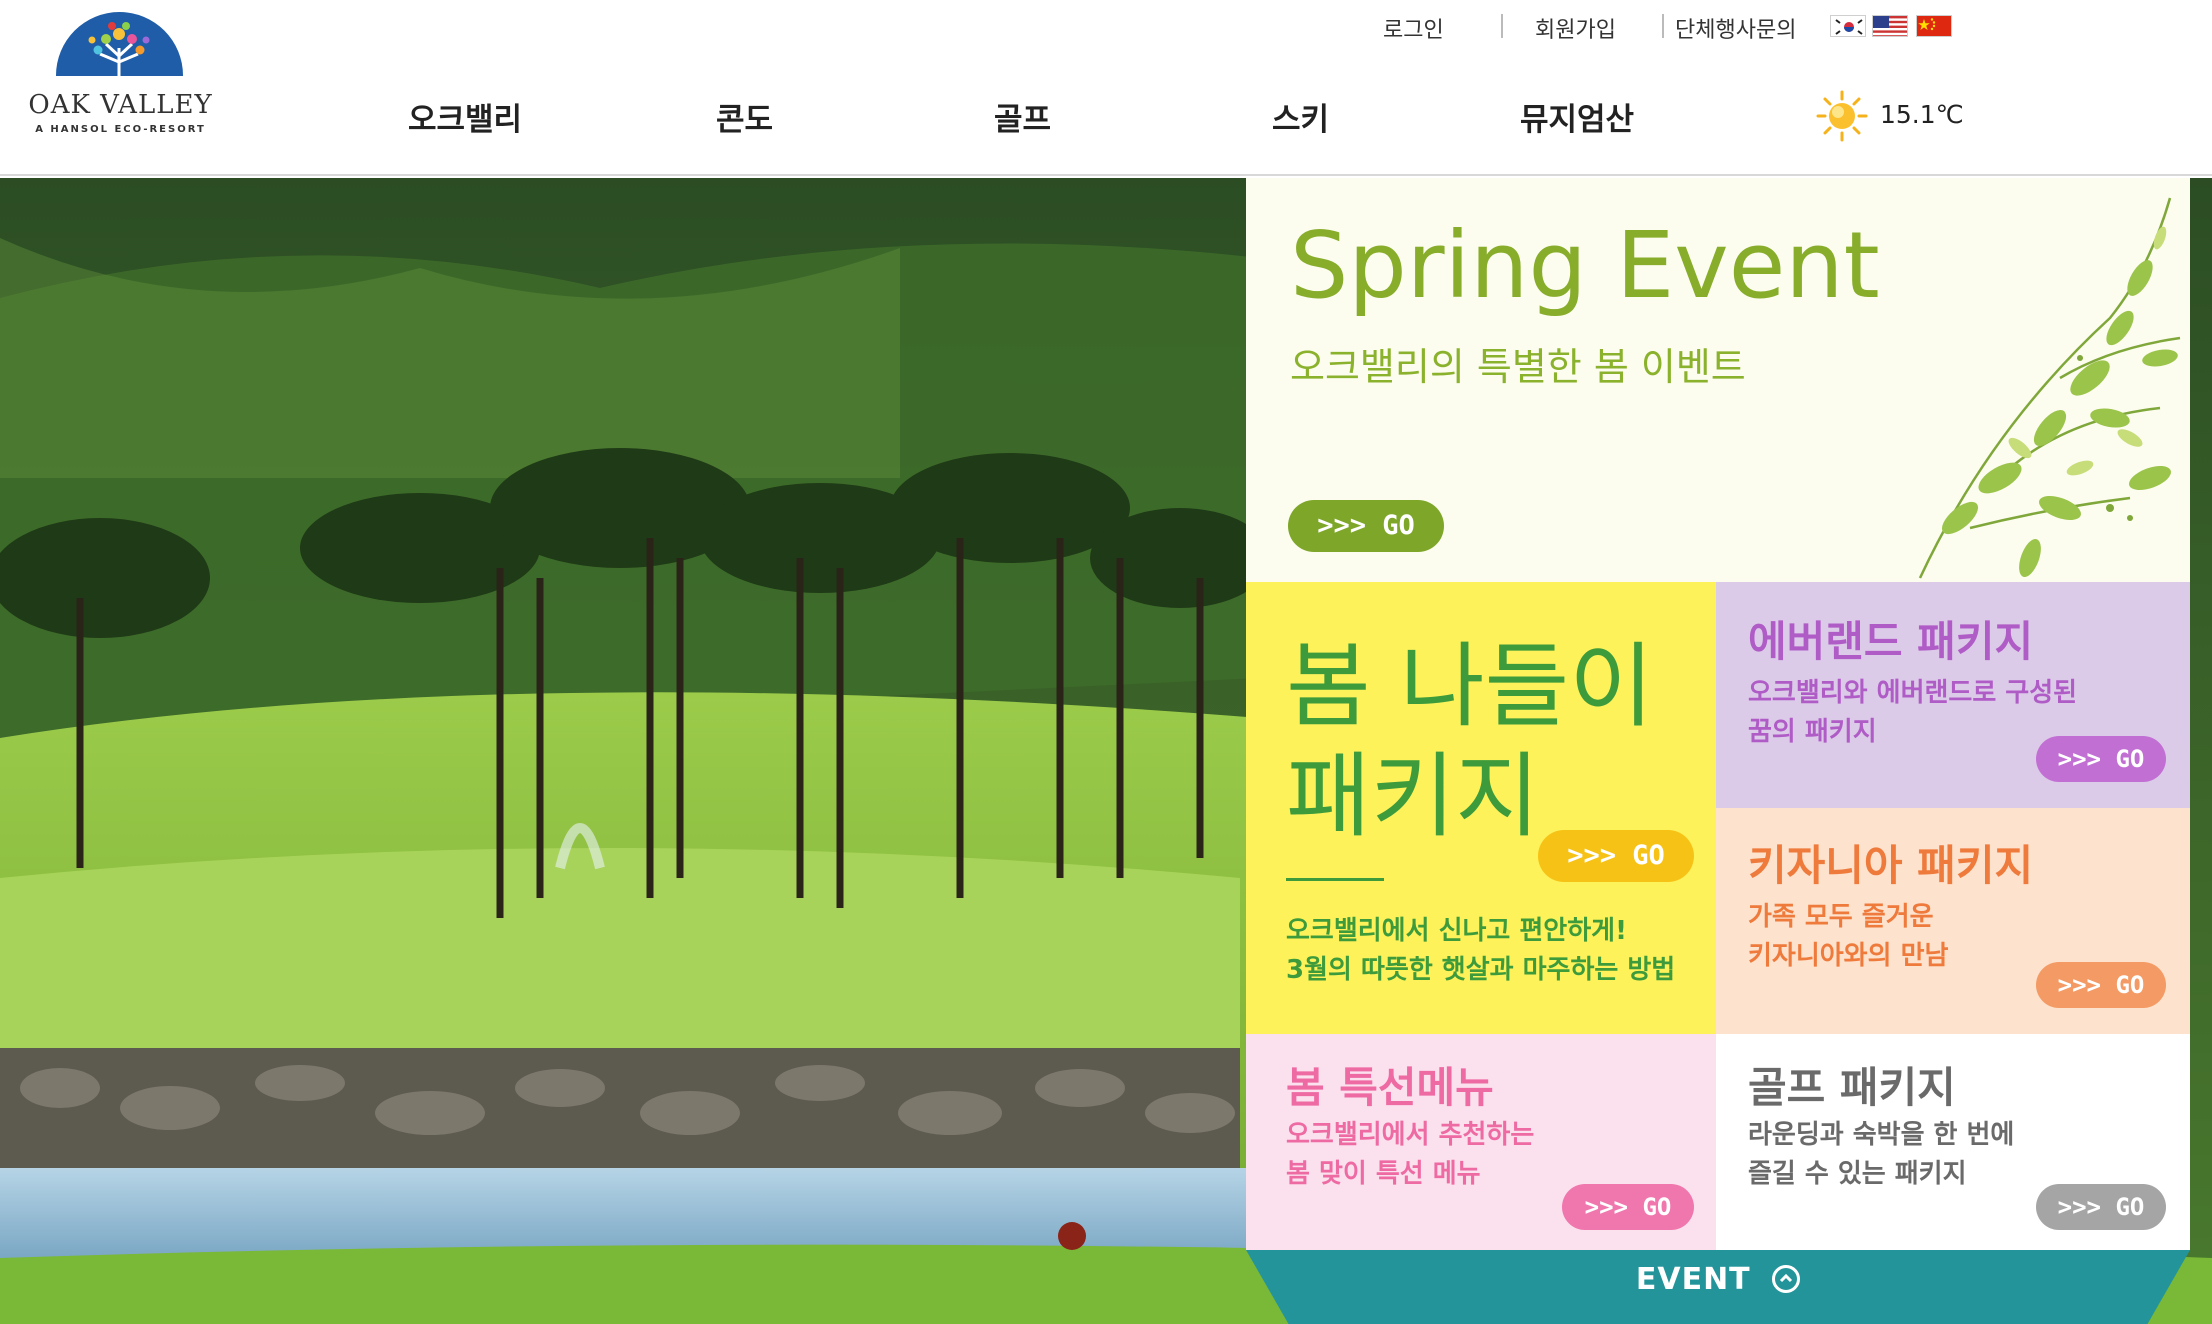 The image size is (2212, 1324). What do you see at coordinates (1848, 936) in the screenshot?
I see `kidzania-package-description: 가족 모두 즐거운 키자니아와의 만남` at bounding box center [1848, 936].